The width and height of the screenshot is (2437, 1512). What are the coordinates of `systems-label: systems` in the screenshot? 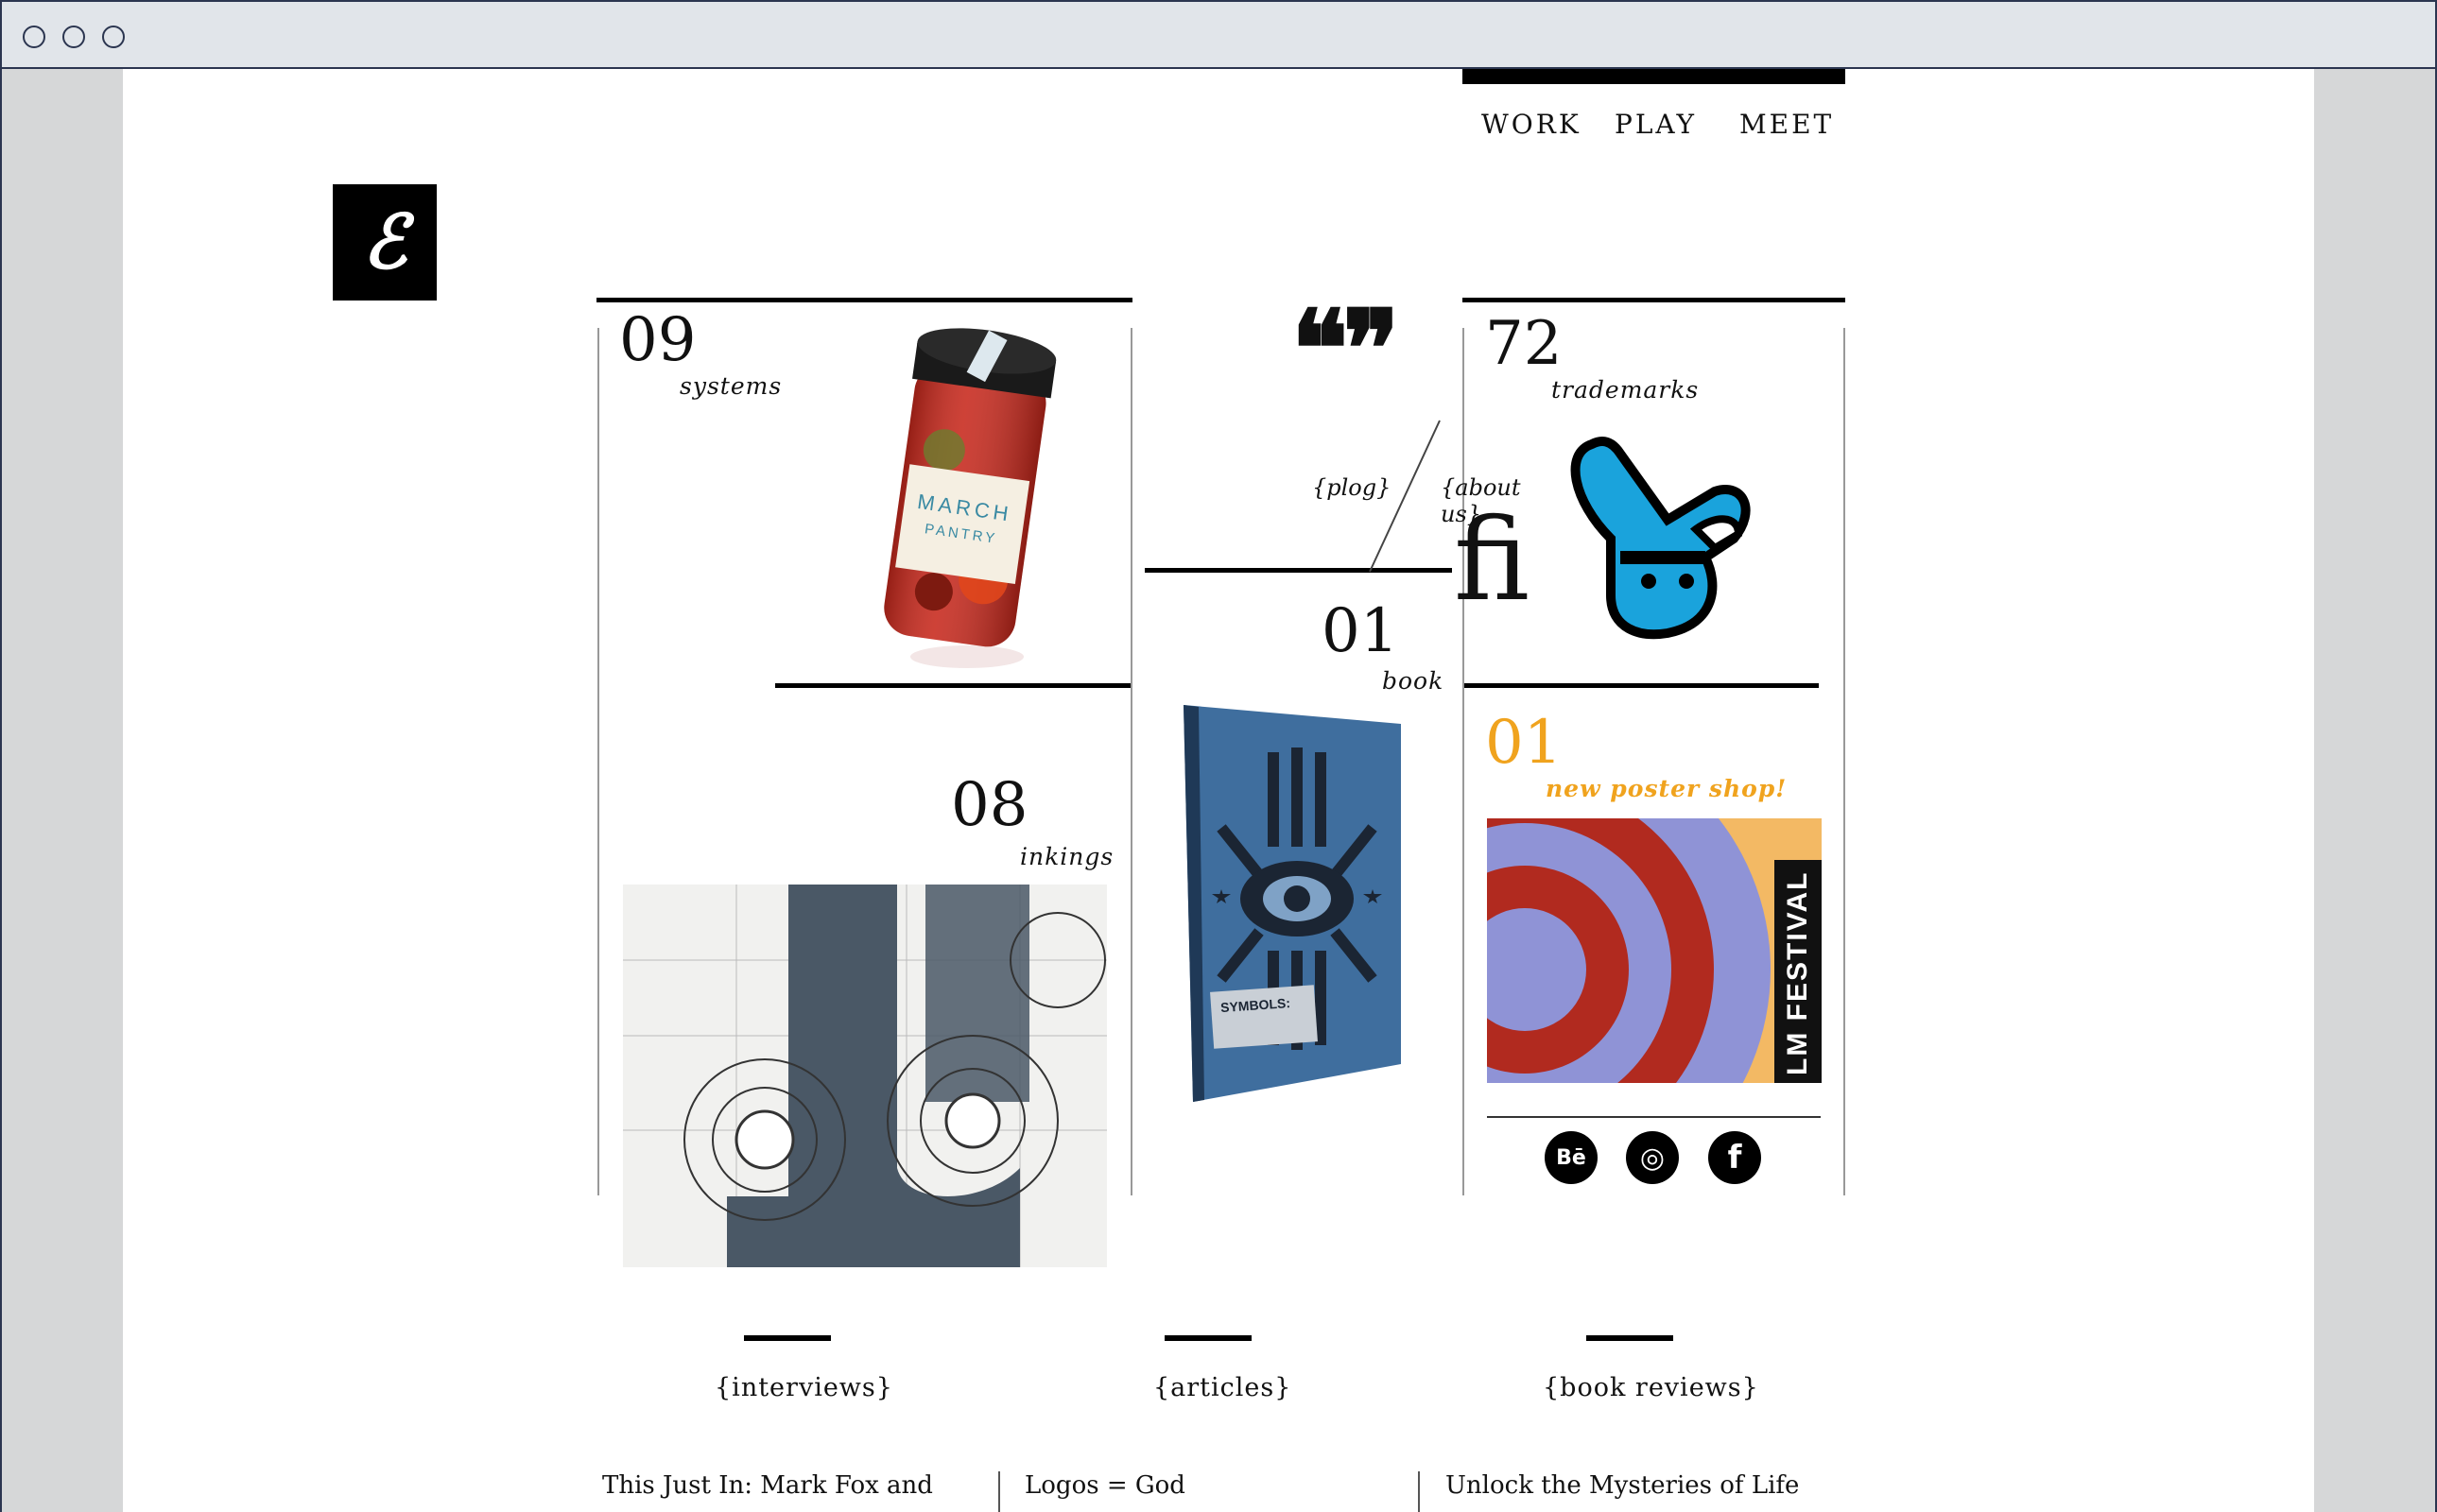 It's located at (731, 386).